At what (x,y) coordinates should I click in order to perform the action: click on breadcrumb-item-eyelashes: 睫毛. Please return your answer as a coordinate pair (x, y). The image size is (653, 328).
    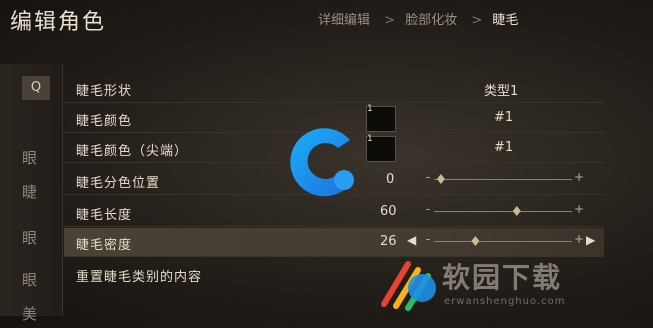
    Looking at the image, I should click on (505, 20).